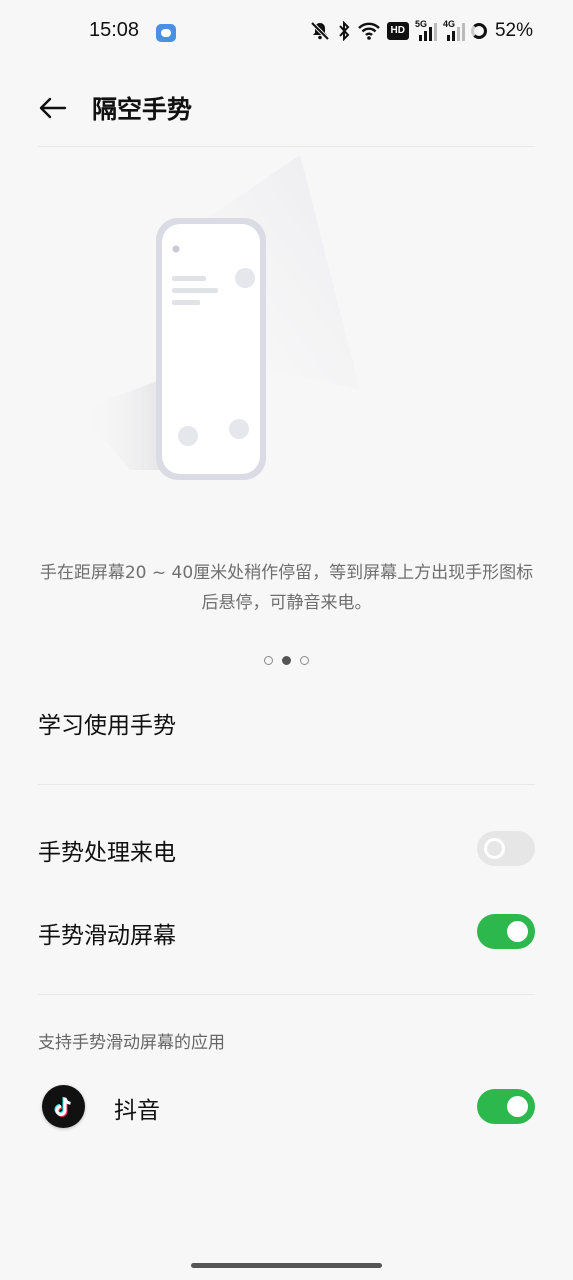  I want to click on back-button, so click(52, 108).